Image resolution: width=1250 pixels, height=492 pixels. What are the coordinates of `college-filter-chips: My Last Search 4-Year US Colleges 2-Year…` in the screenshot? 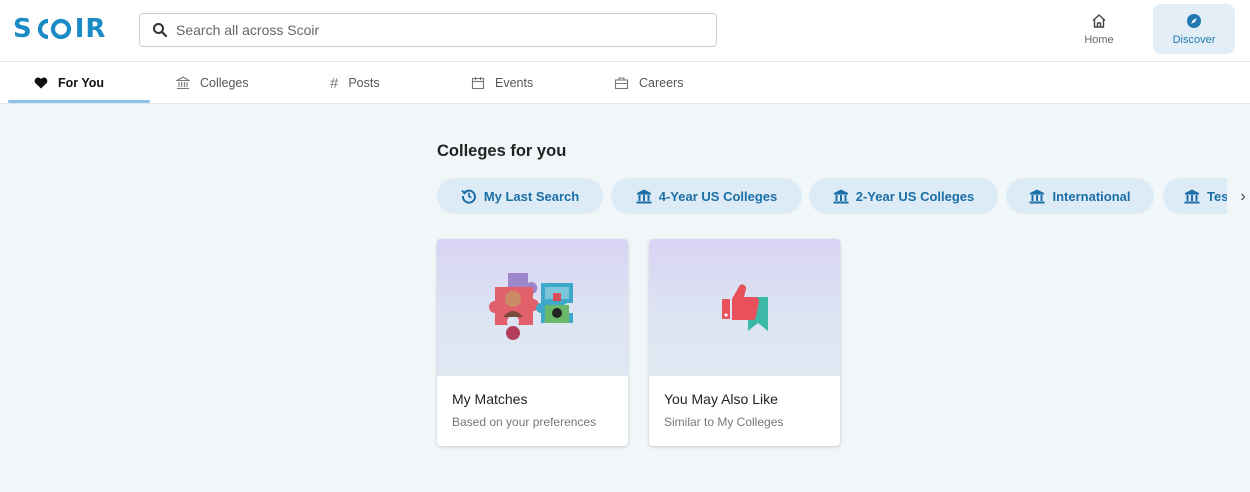 It's located at (832, 196).